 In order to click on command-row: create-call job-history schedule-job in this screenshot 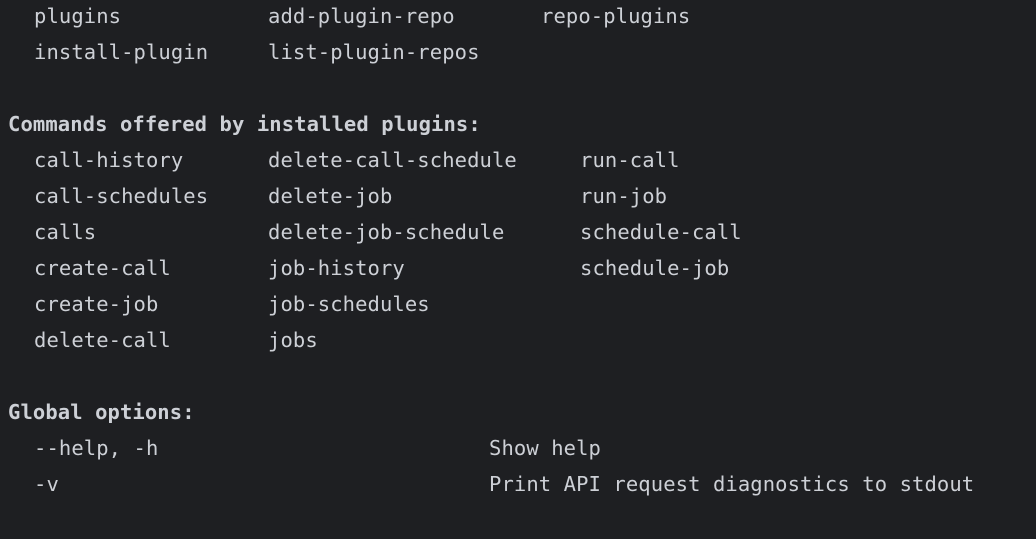, I will do `click(364, 268)`.